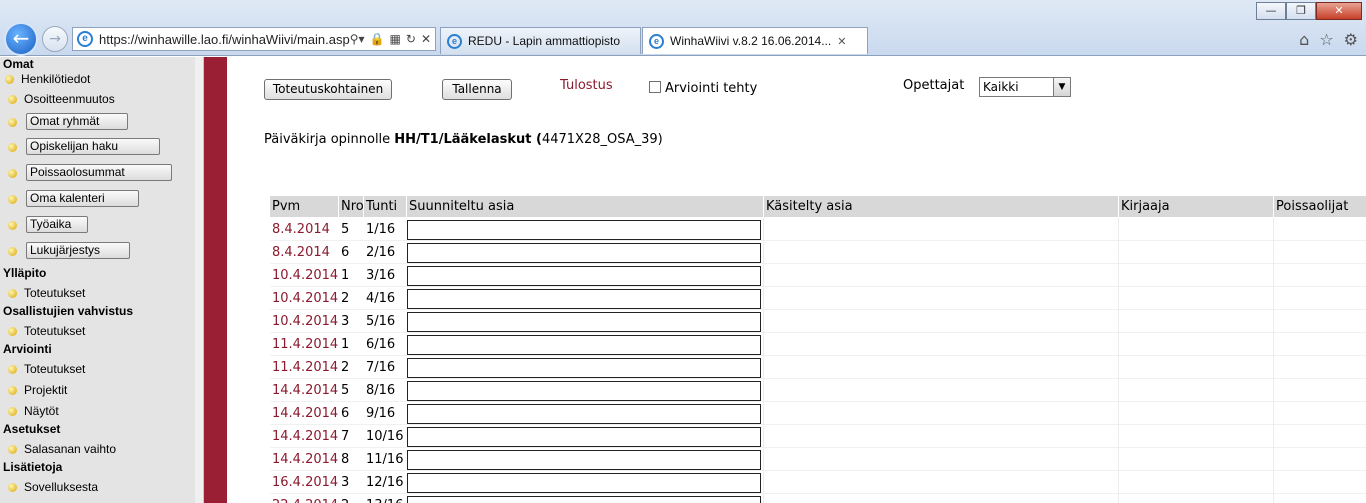 This screenshot has width=1366, height=503. What do you see at coordinates (585, 206) in the screenshot?
I see `header-suunniteltu: Suunniteltu asia` at bounding box center [585, 206].